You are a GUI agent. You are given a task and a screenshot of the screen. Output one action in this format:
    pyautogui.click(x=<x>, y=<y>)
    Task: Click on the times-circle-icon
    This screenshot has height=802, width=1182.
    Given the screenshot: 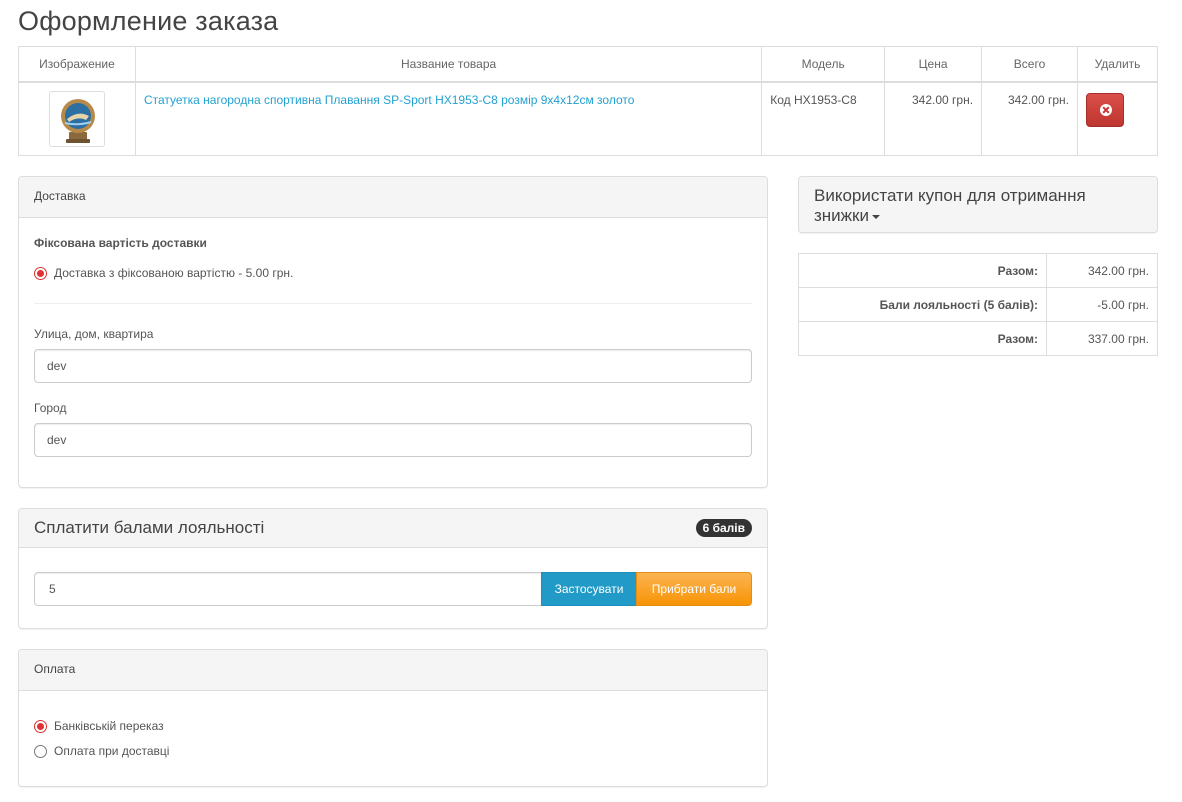 What is the action you would take?
    pyautogui.click(x=1106, y=109)
    